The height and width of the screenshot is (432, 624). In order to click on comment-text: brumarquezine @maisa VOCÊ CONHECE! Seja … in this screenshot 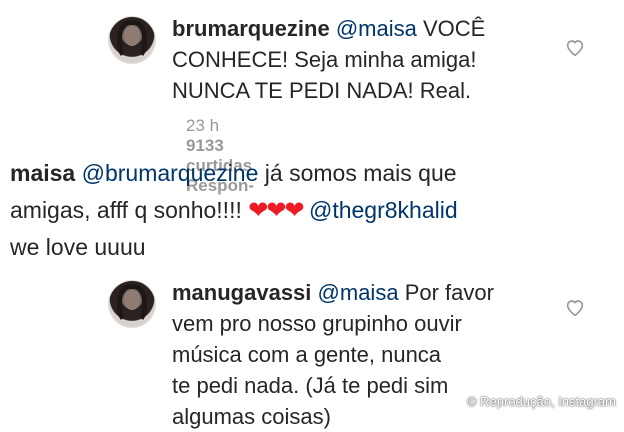, I will do `click(382, 59)`.